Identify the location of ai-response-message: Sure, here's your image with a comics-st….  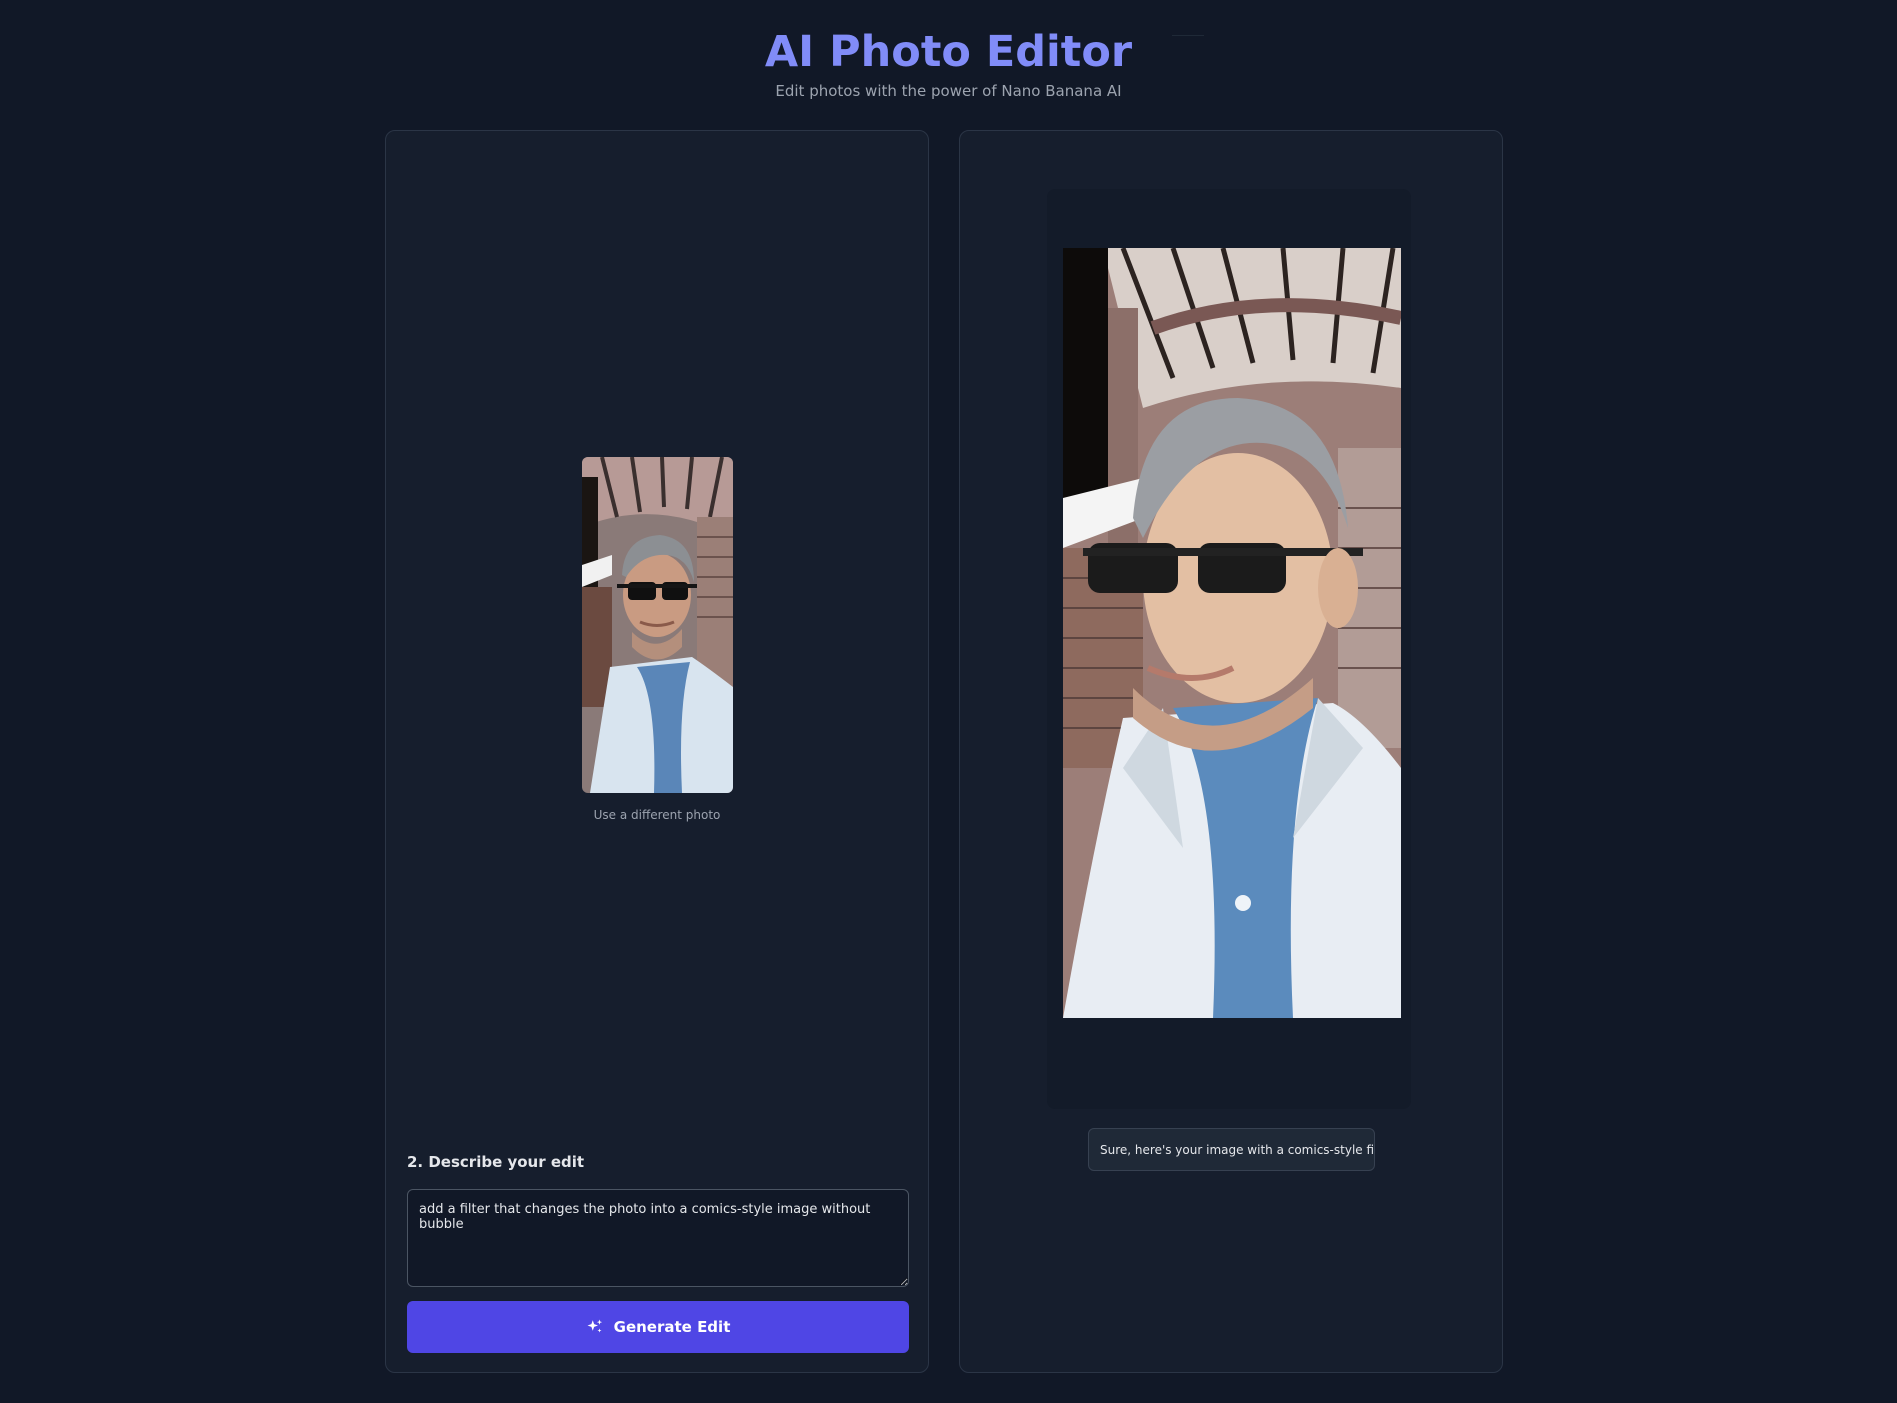
(1231, 1149).